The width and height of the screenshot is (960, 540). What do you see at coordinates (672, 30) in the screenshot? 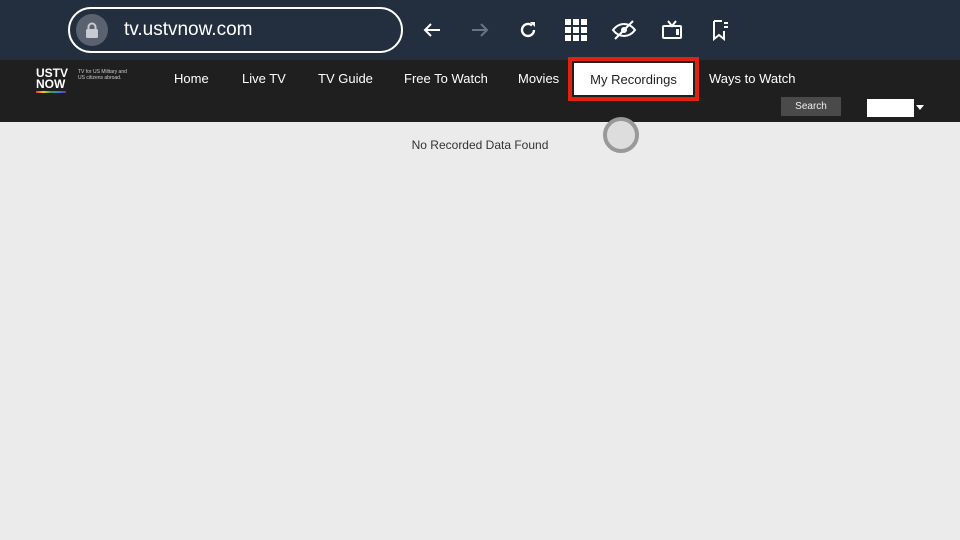
I see `tv-icon` at bounding box center [672, 30].